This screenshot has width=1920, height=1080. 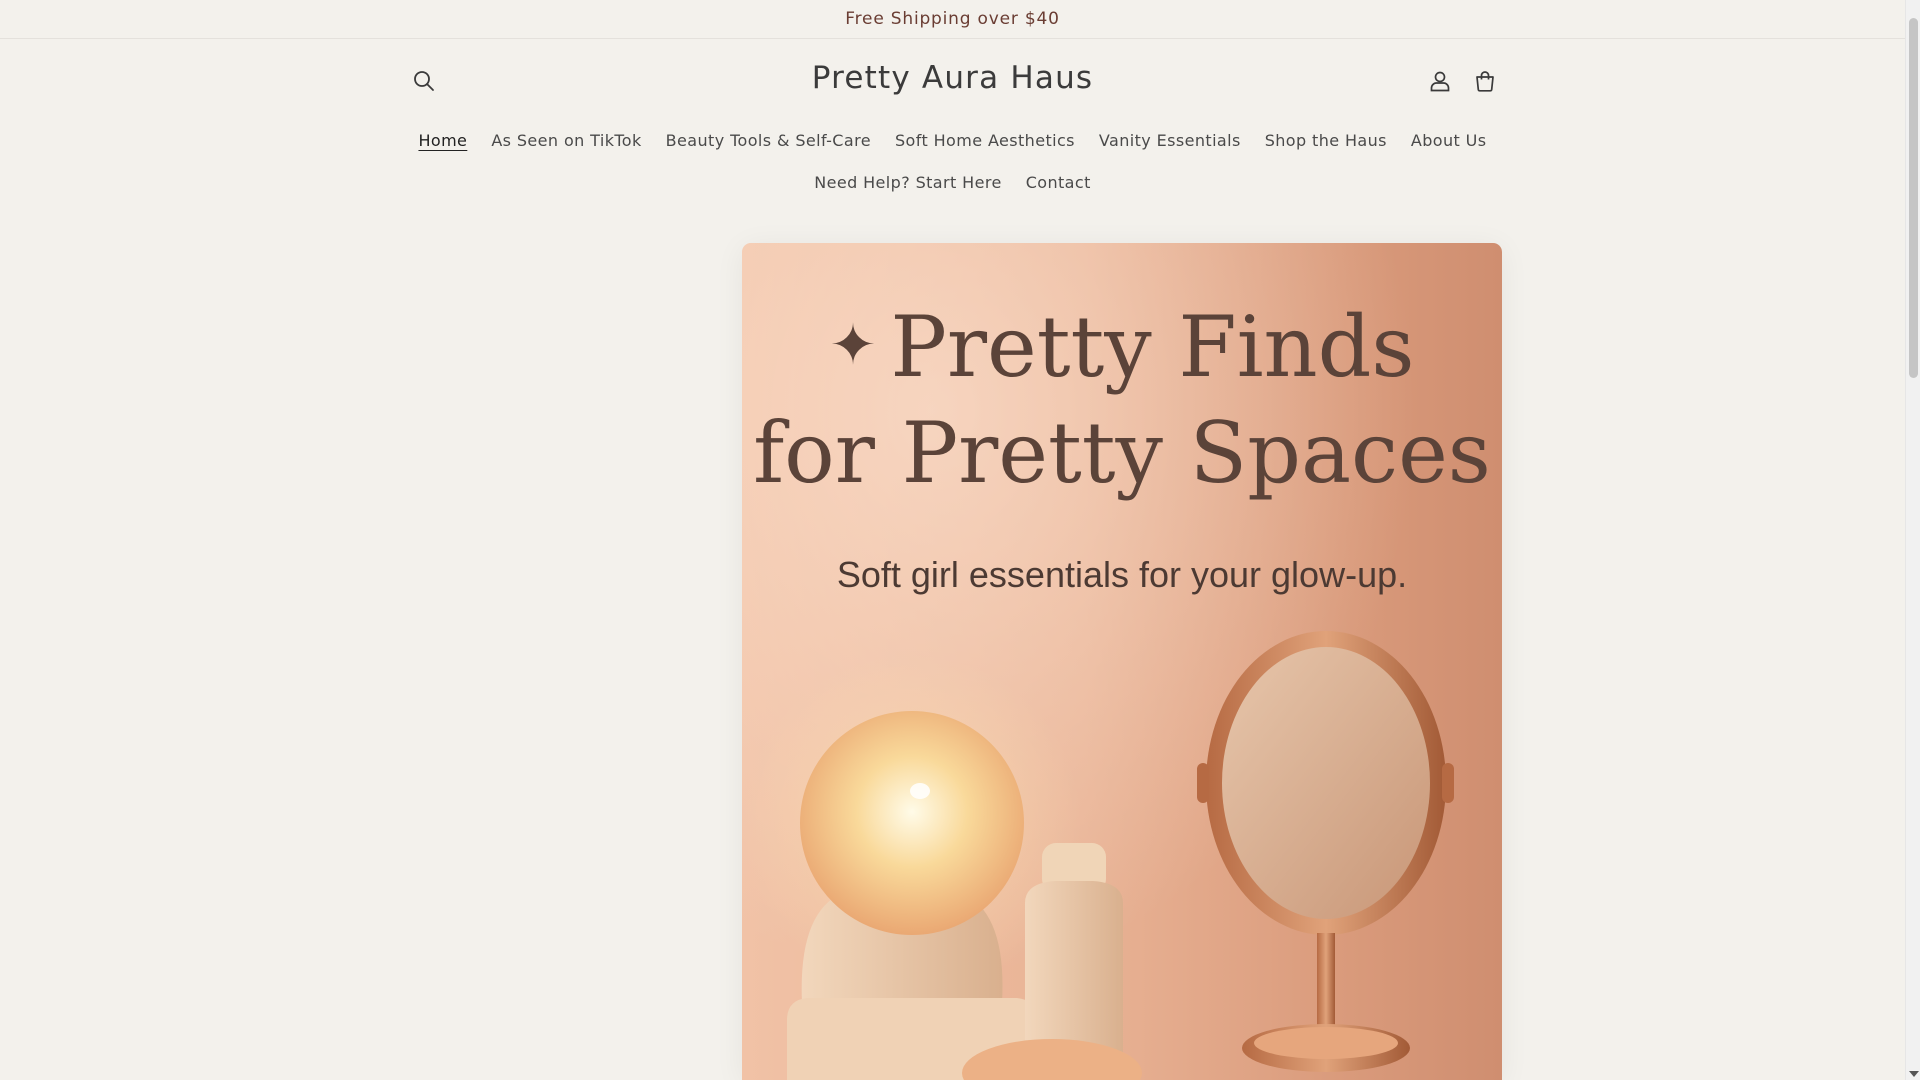 I want to click on search-button, so click(x=424, y=81).